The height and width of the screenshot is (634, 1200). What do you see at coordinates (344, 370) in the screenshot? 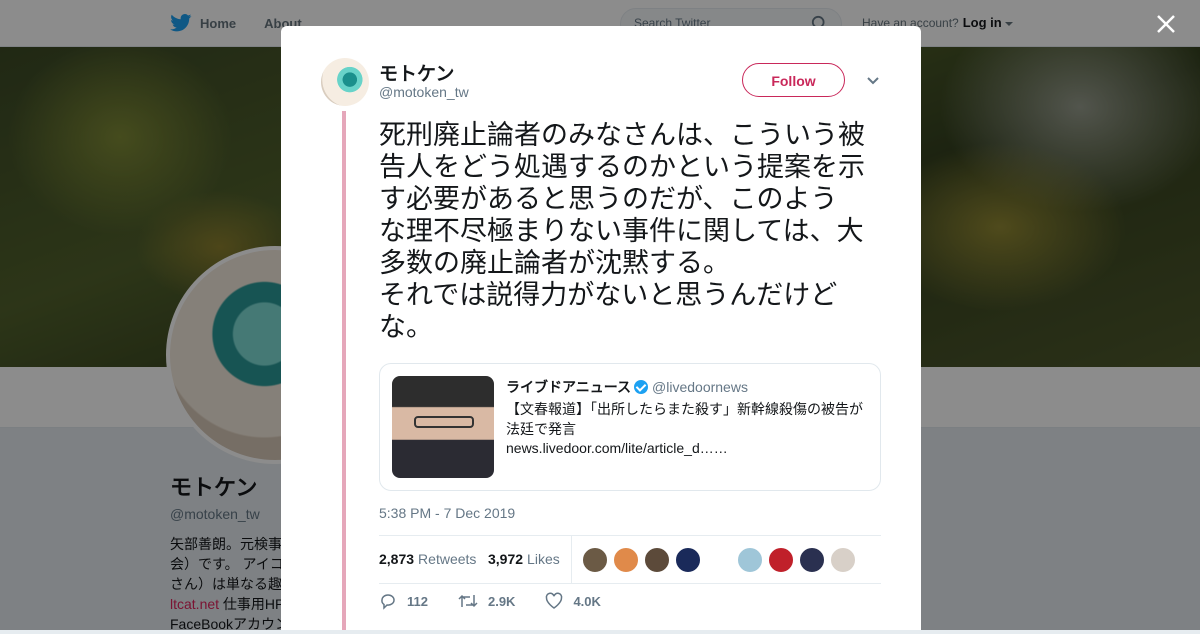
I see `thread-line` at bounding box center [344, 370].